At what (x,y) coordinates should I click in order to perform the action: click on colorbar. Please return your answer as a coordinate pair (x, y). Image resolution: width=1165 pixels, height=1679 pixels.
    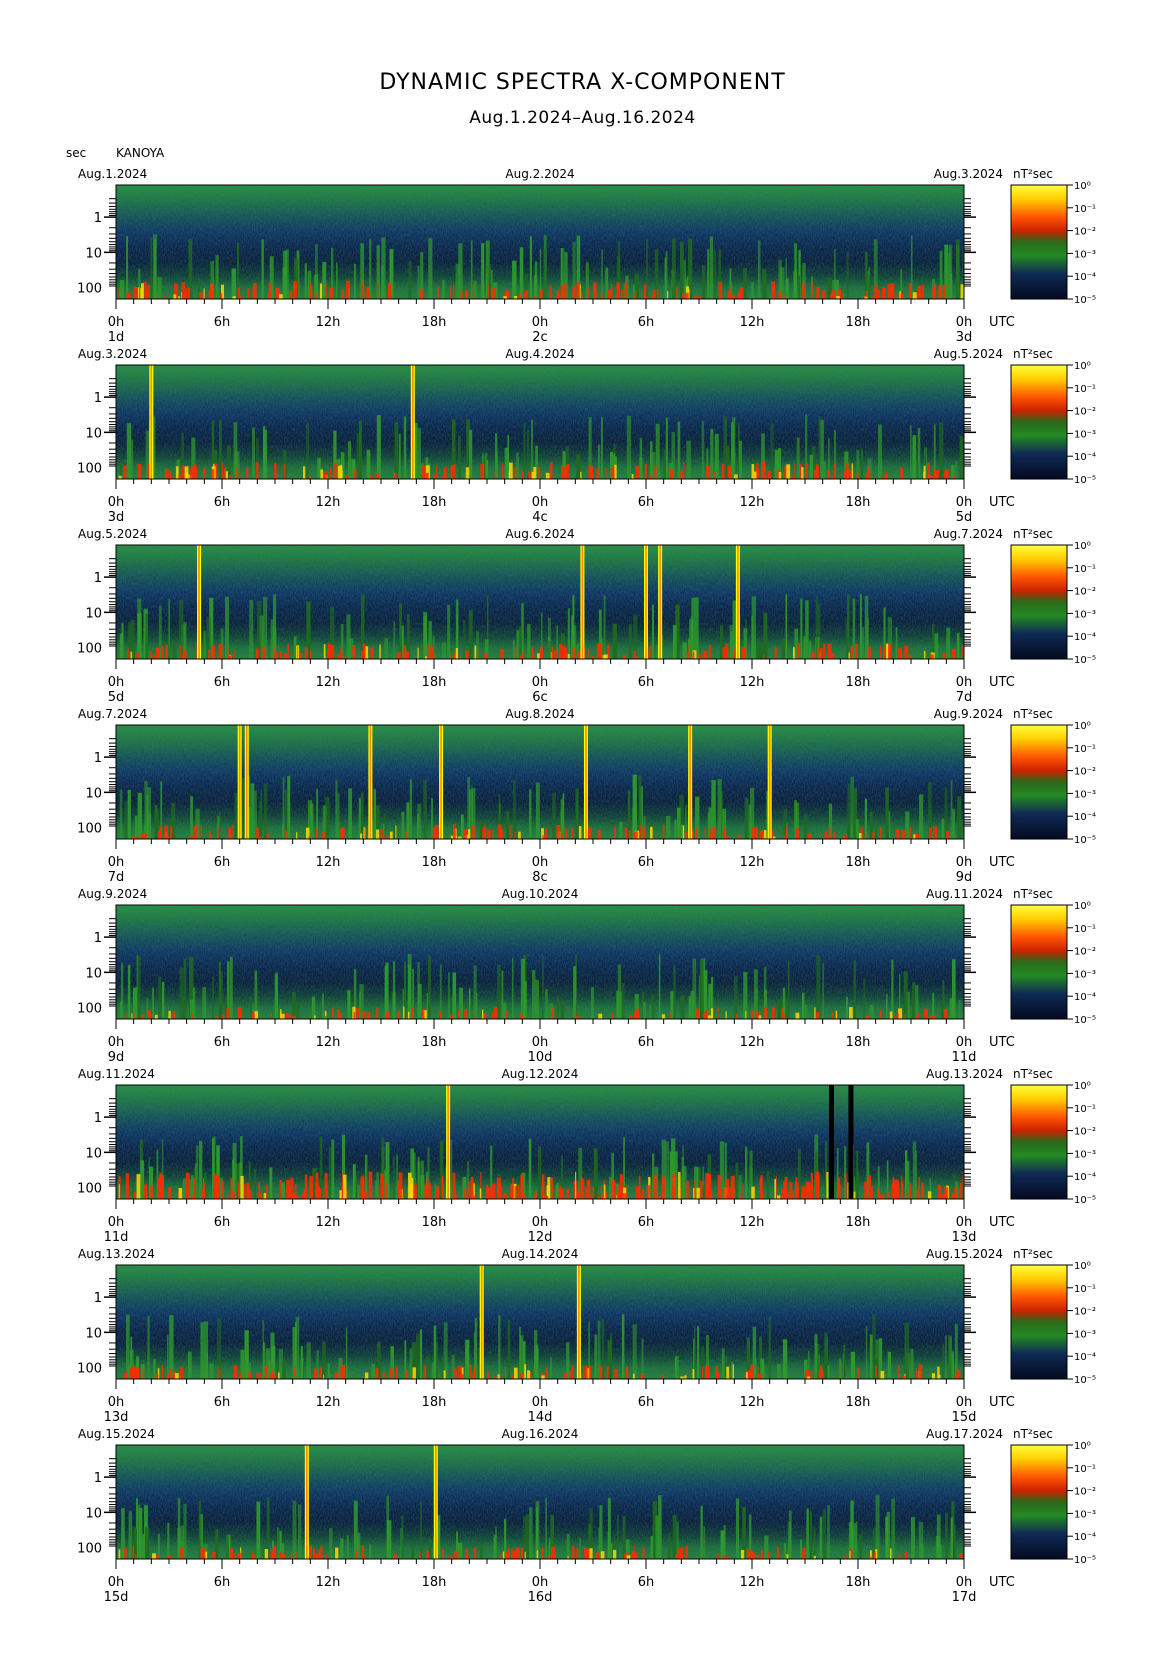
    Looking at the image, I should click on (1039, 422).